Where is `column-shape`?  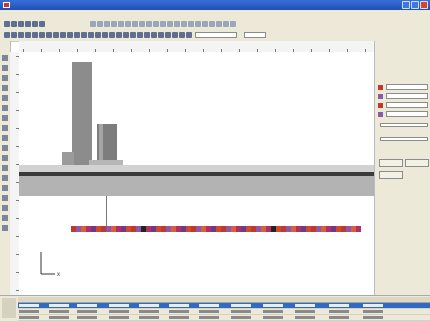
column-shape is located at coordinates (82, 117).